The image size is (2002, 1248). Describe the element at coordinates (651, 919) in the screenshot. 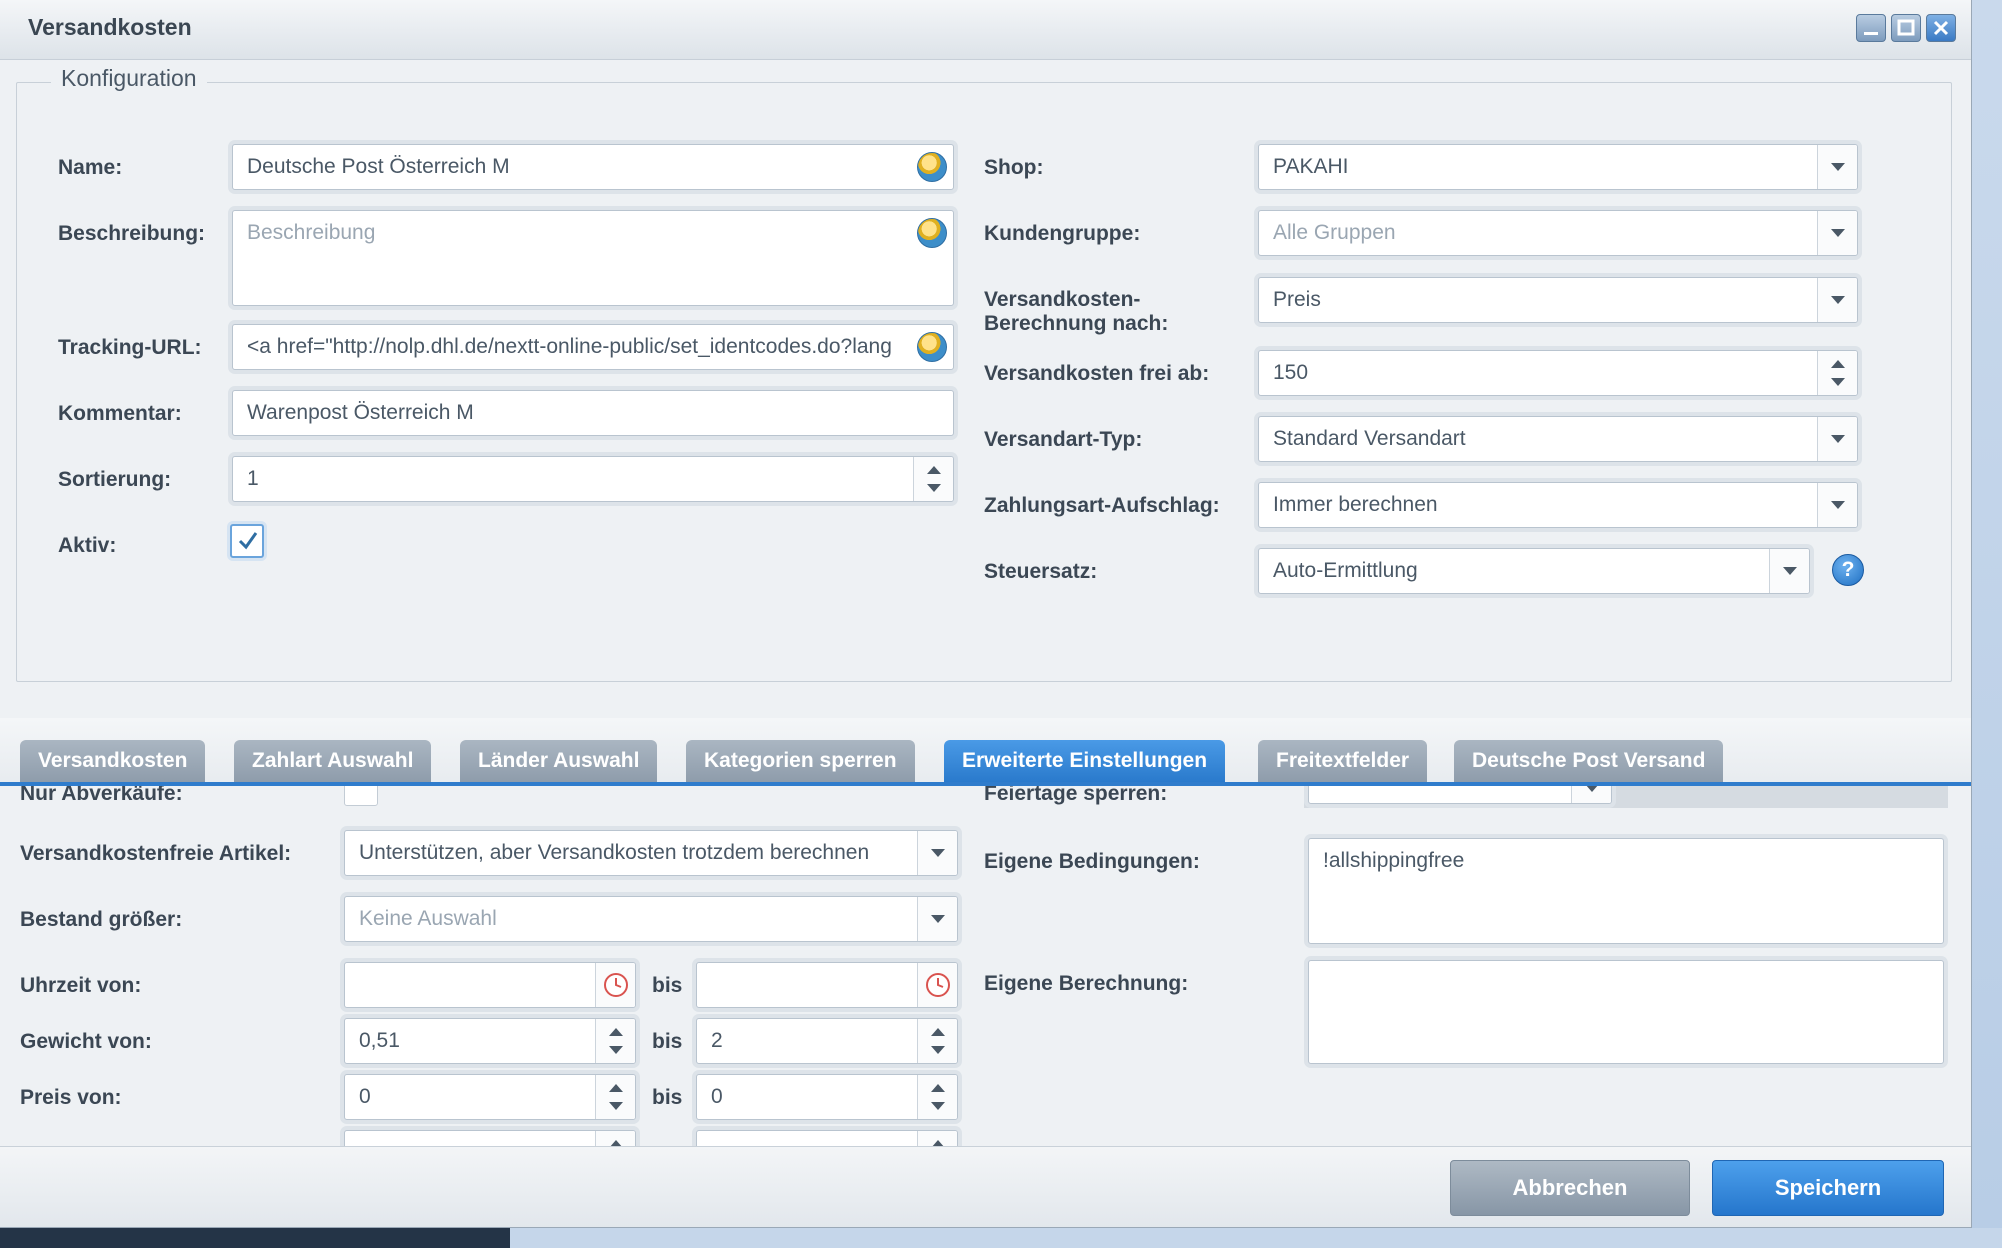

I see `bestand-select: Keine Auswahl` at that location.